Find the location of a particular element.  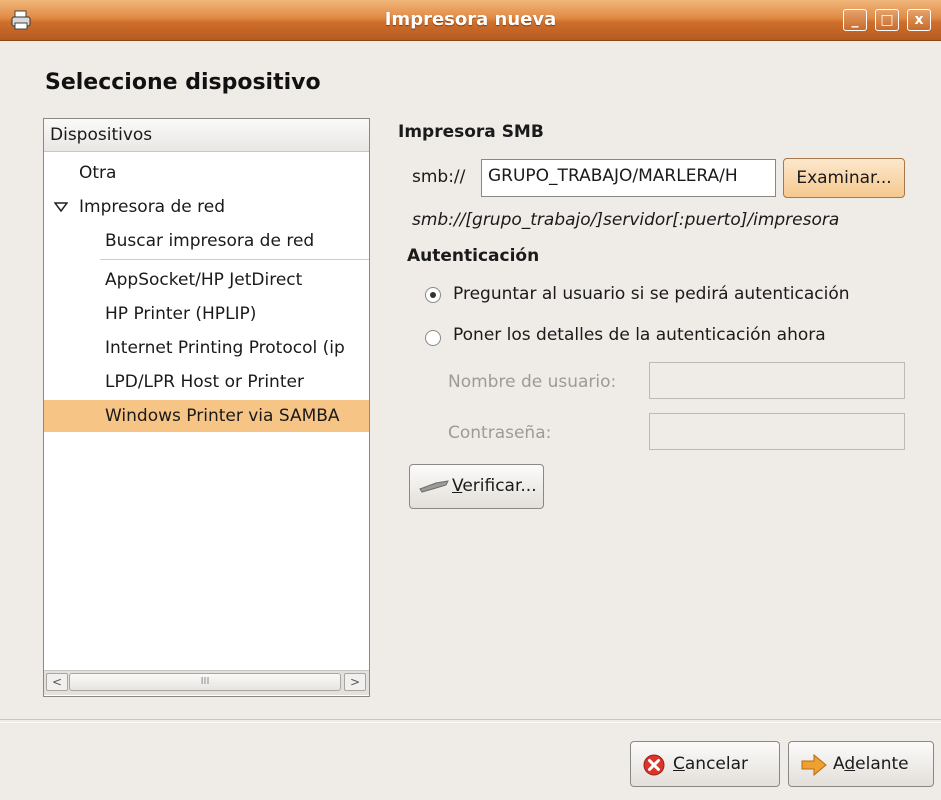

password-field is located at coordinates (777, 431).